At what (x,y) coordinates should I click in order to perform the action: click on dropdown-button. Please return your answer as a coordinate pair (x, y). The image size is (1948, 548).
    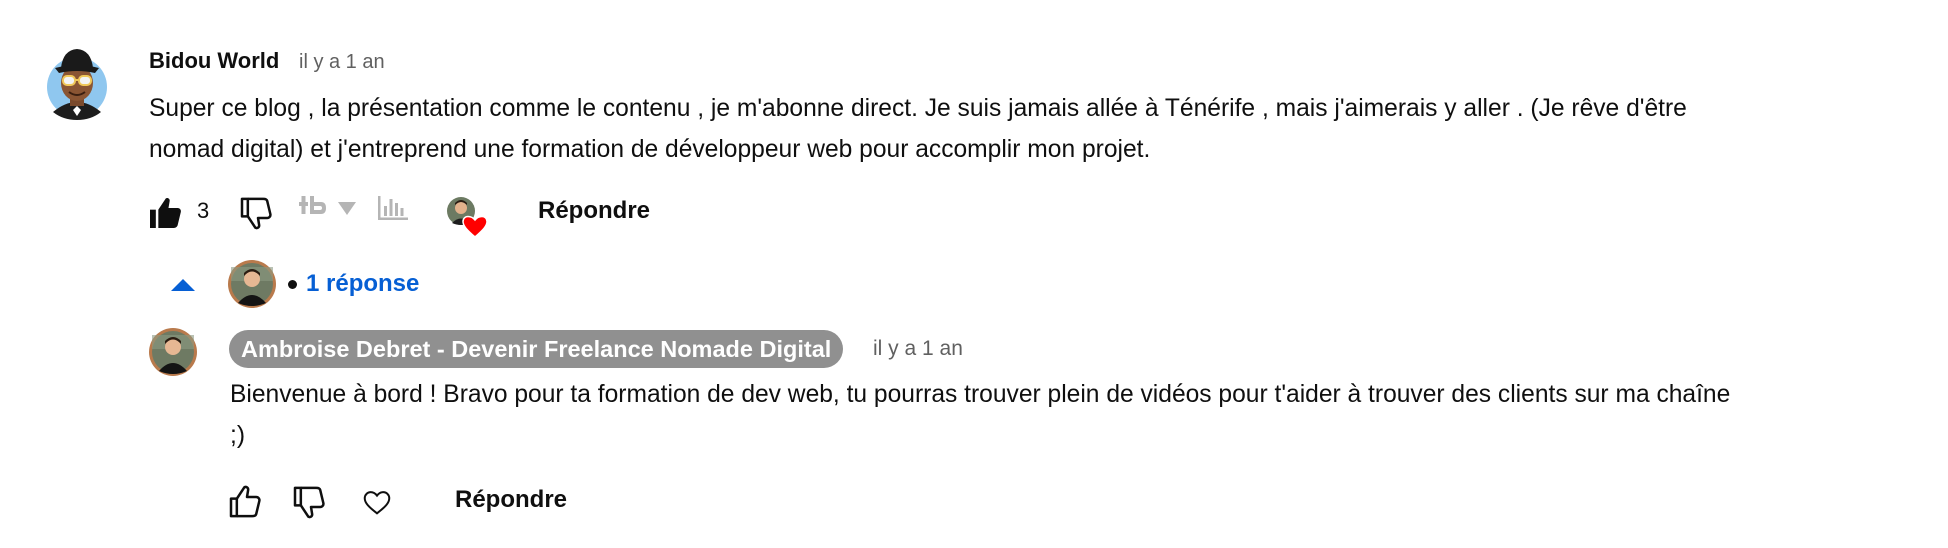
    Looking at the image, I should click on (347, 208).